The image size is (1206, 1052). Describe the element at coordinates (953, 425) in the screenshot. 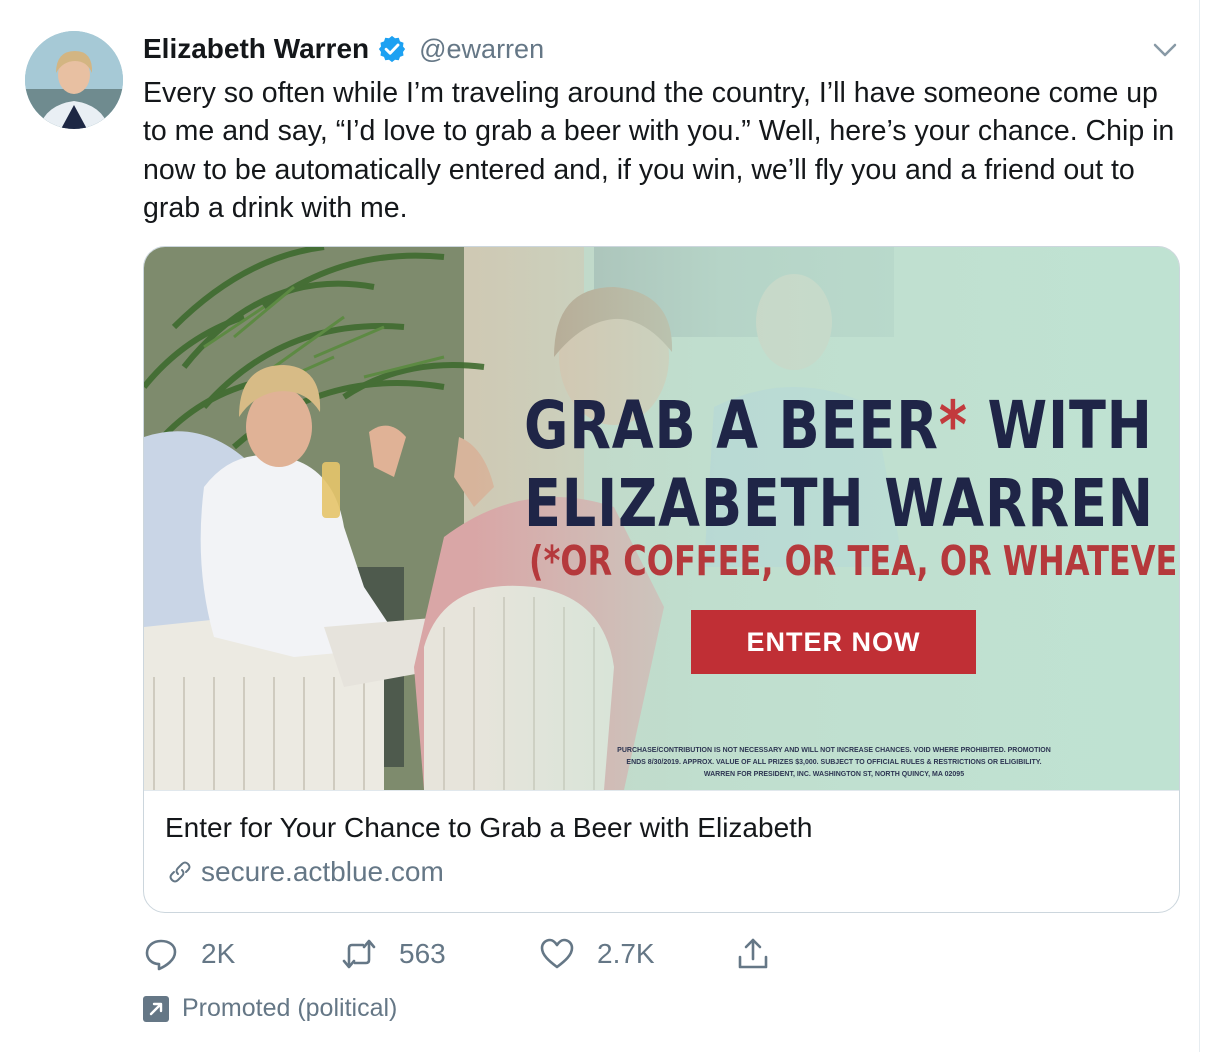

I see `ad-headline-asterisk: *` at that location.